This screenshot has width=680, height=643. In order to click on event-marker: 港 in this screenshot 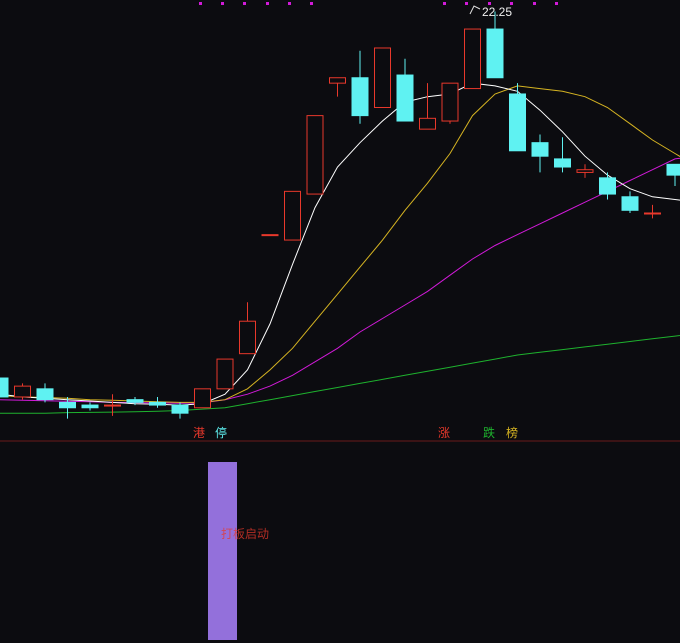, I will do `click(199, 433)`.